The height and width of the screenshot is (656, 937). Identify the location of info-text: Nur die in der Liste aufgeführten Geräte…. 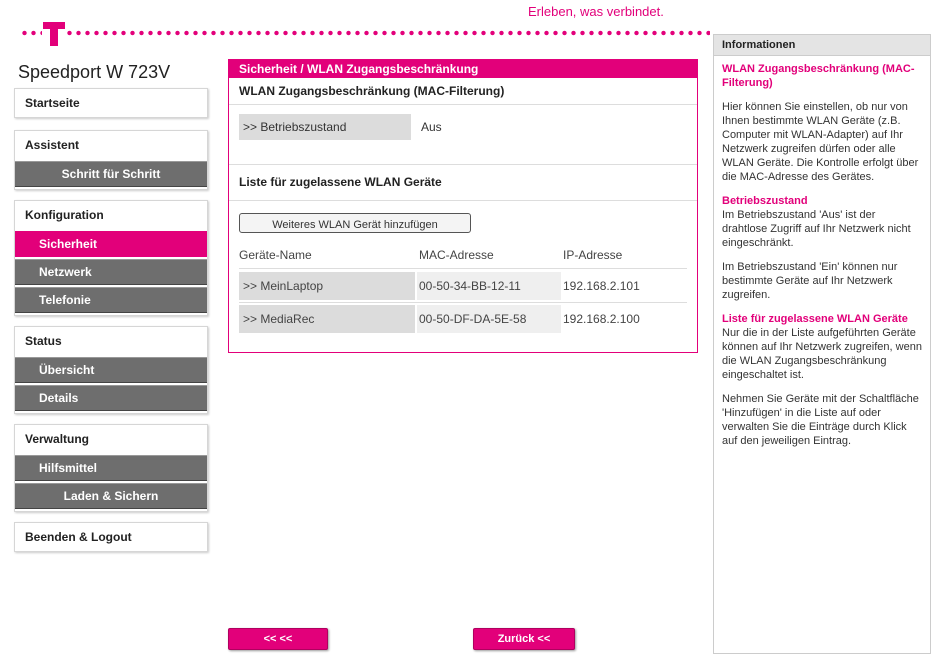
(822, 354).